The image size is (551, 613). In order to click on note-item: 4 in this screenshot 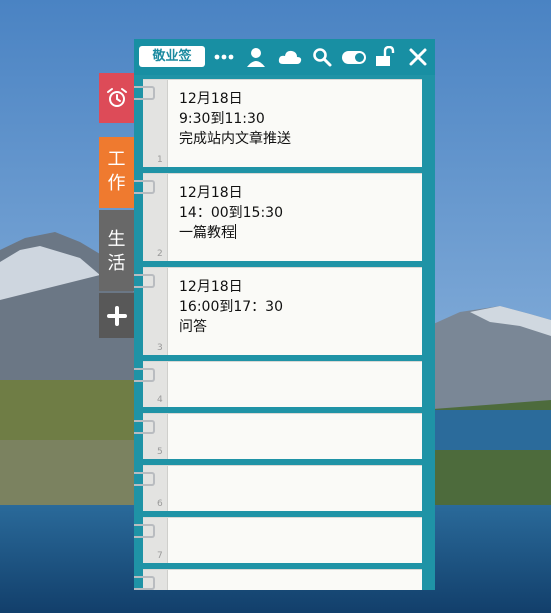, I will do `click(278, 384)`.